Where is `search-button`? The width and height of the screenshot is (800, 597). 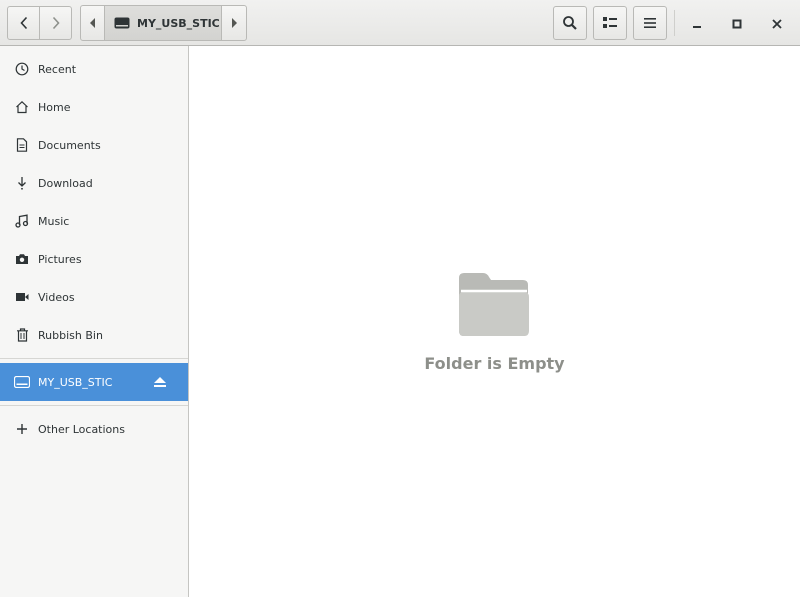 search-button is located at coordinates (570, 23).